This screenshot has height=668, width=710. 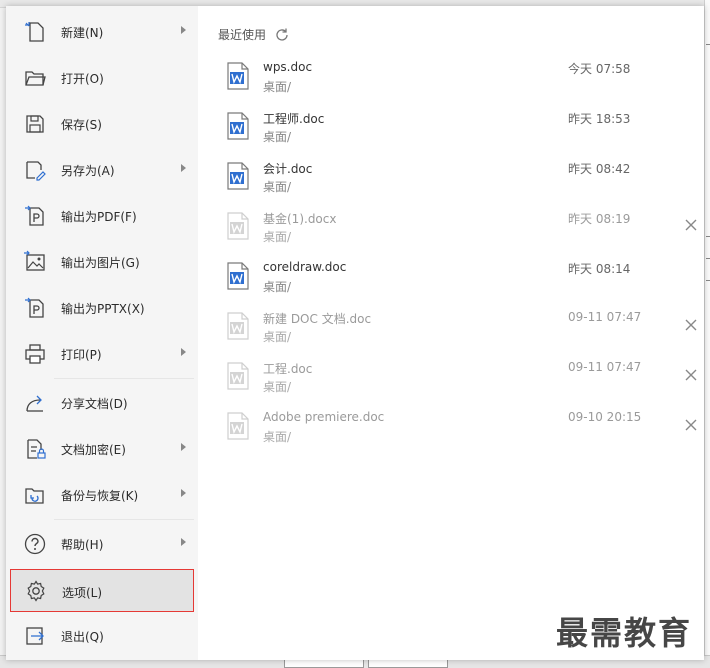 I want to click on gear-icon, so click(x=36, y=591).